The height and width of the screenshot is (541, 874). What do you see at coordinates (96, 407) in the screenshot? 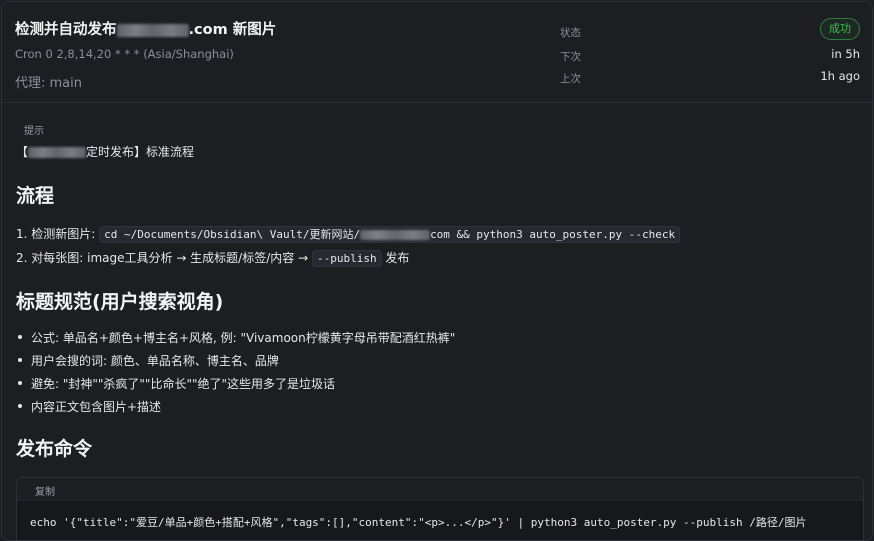
I see `list-item-text: 内容正文包含图片+描述` at bounding box center [96, 407].